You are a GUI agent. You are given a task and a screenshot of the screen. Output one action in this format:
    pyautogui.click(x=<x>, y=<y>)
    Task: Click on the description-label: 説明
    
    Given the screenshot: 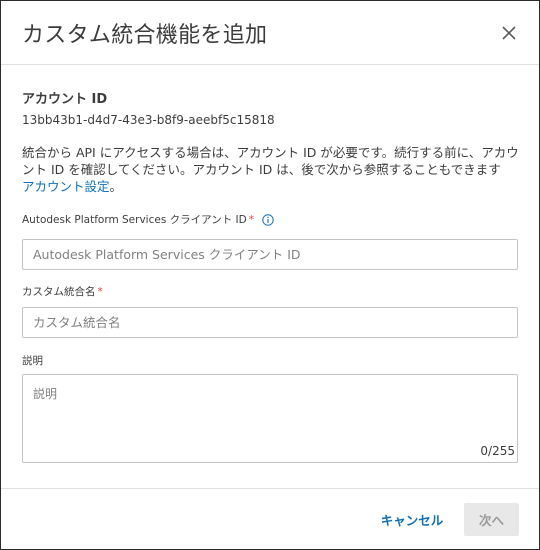 What is the action you would take?
    pyautogui.click(x=32, y=361)
    